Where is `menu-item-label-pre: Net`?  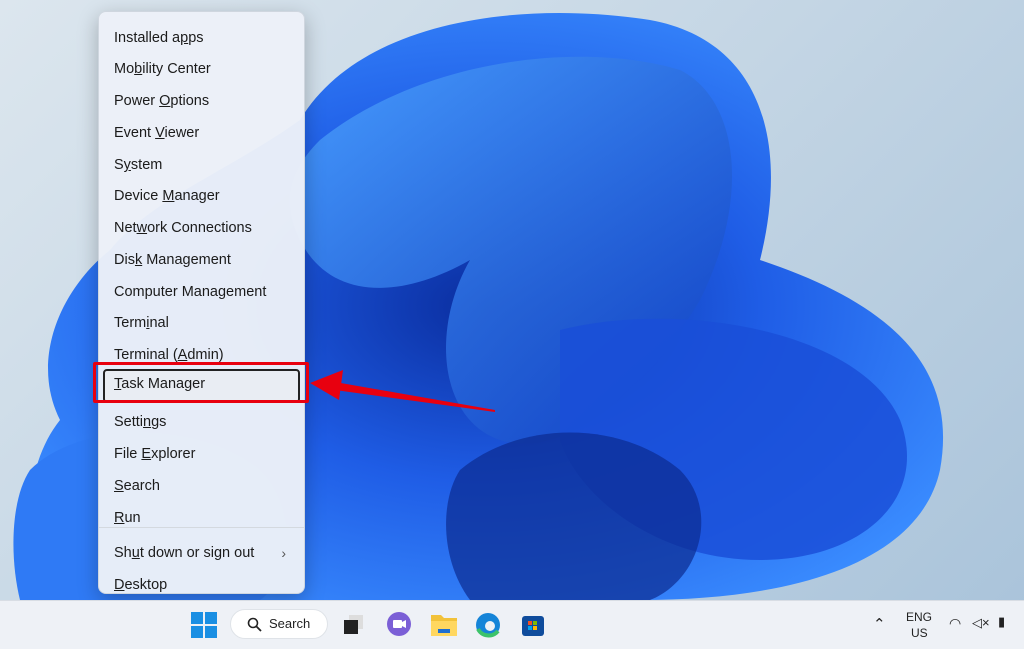
menu-item-label-pre: Net is located at coordinates (125, 228).